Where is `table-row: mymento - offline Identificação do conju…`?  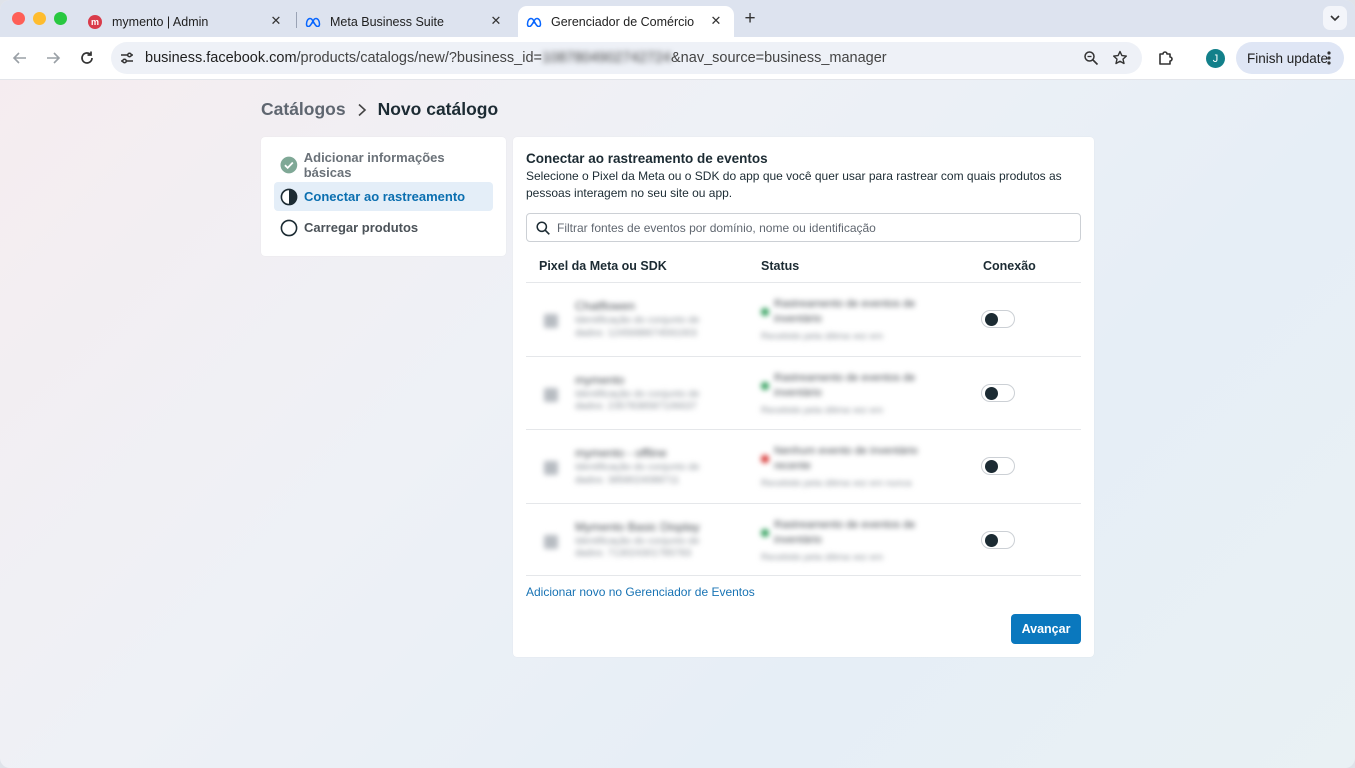
table-row: mymento - offline Identificação do conju… is located at coordinates (803, 466).